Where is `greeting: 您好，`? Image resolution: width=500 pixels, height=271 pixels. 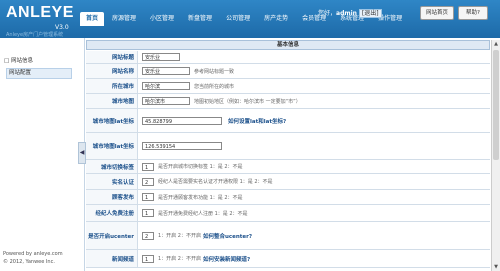
greeting: 您好， is located at coordinates (327, 13).